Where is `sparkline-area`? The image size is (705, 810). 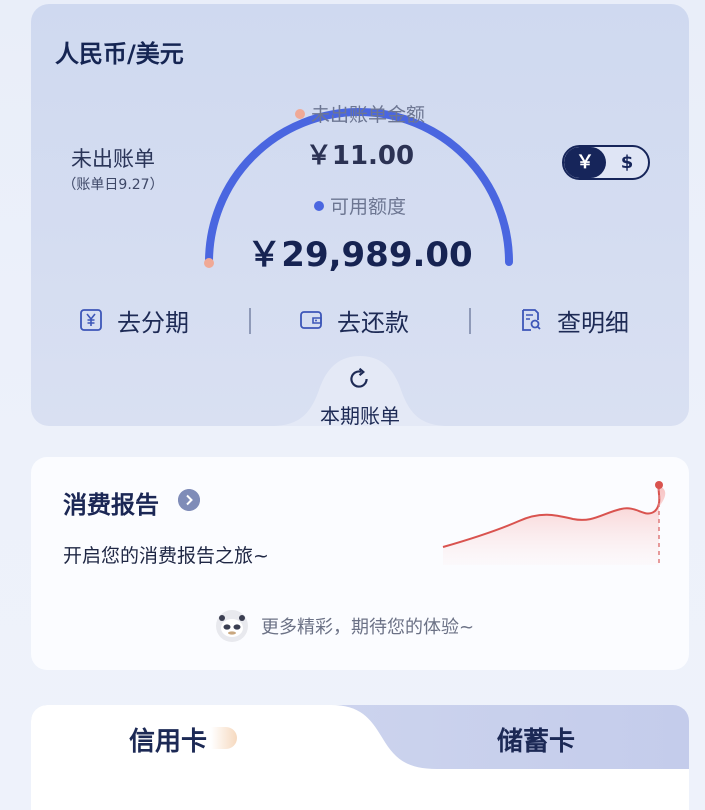
sparkline-area is located at coordinates (554, 525).